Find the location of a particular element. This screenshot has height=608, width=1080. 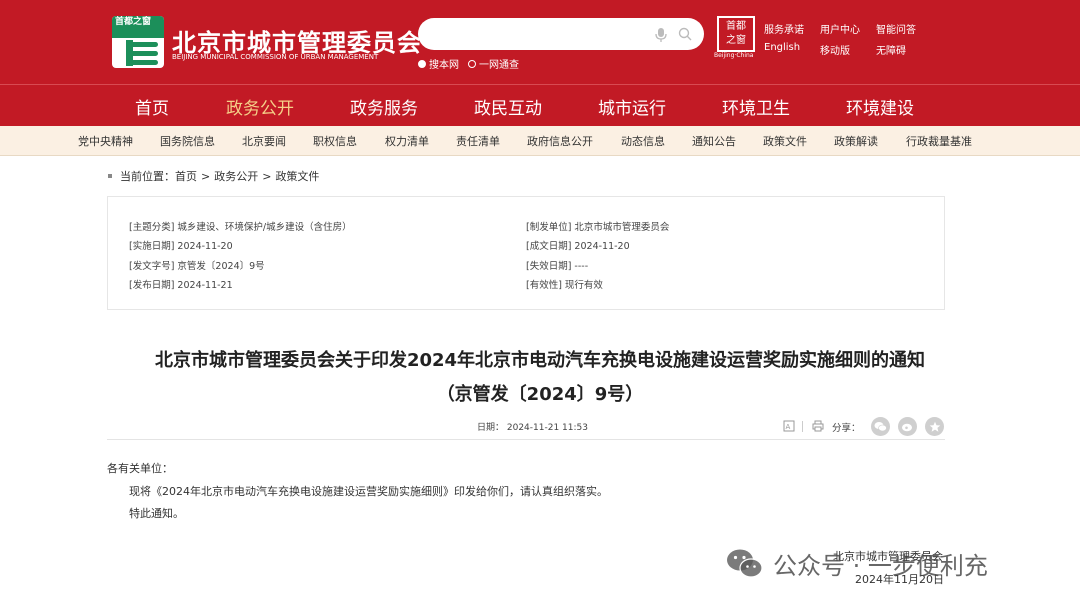

nav-sanitation: 环境卫生 is located at coordinates (756, 106).